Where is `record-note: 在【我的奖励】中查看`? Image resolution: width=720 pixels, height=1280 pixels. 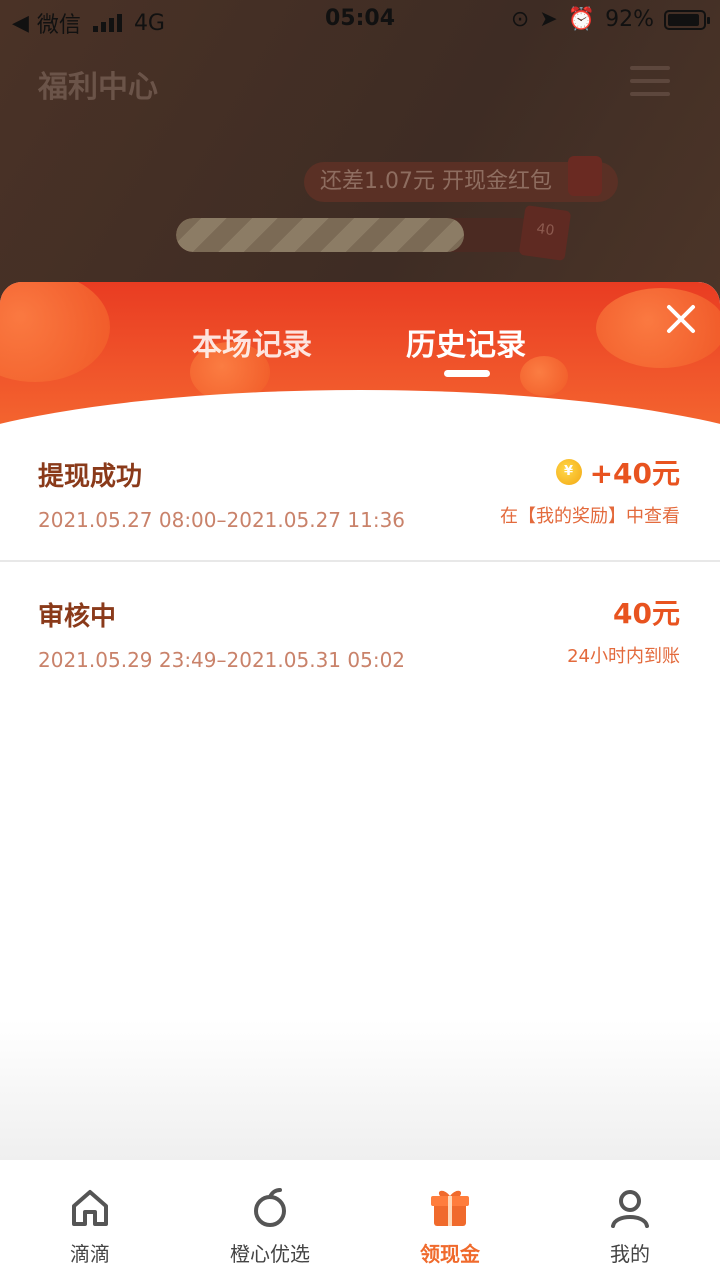 record-note: 在【我的奖励】中查看 is located at coordinates (590, 515).